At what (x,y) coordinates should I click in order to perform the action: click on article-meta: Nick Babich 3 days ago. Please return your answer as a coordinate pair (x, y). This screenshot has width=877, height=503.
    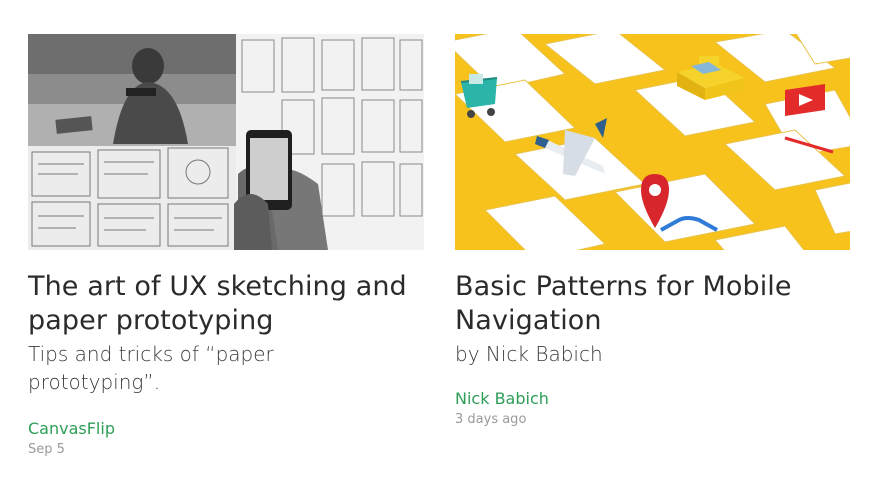
    Looking at the image, I should click on (652, 409).